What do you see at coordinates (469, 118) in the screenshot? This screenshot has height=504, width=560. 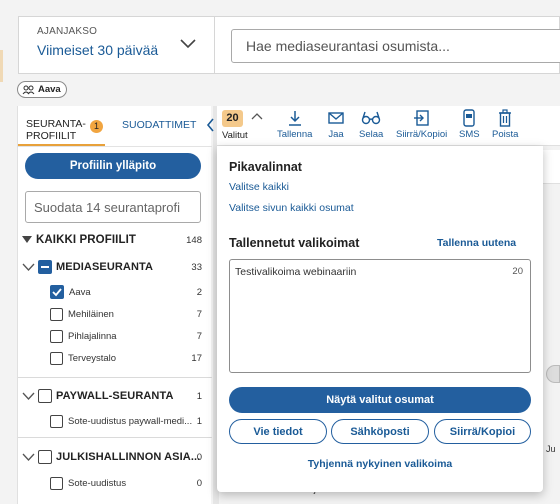 I see `sms-icon` at bounding box center [469, 118].